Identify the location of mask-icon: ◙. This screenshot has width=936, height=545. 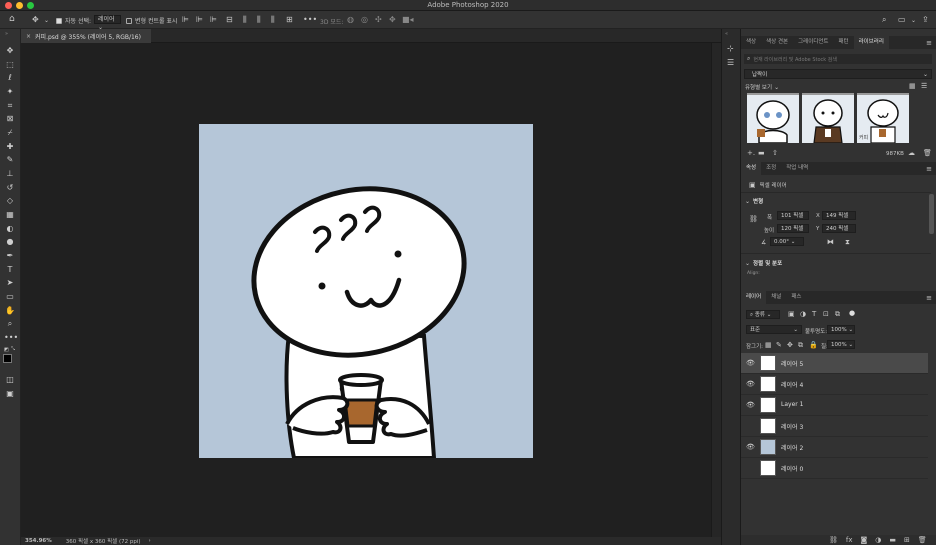
(864, 540).